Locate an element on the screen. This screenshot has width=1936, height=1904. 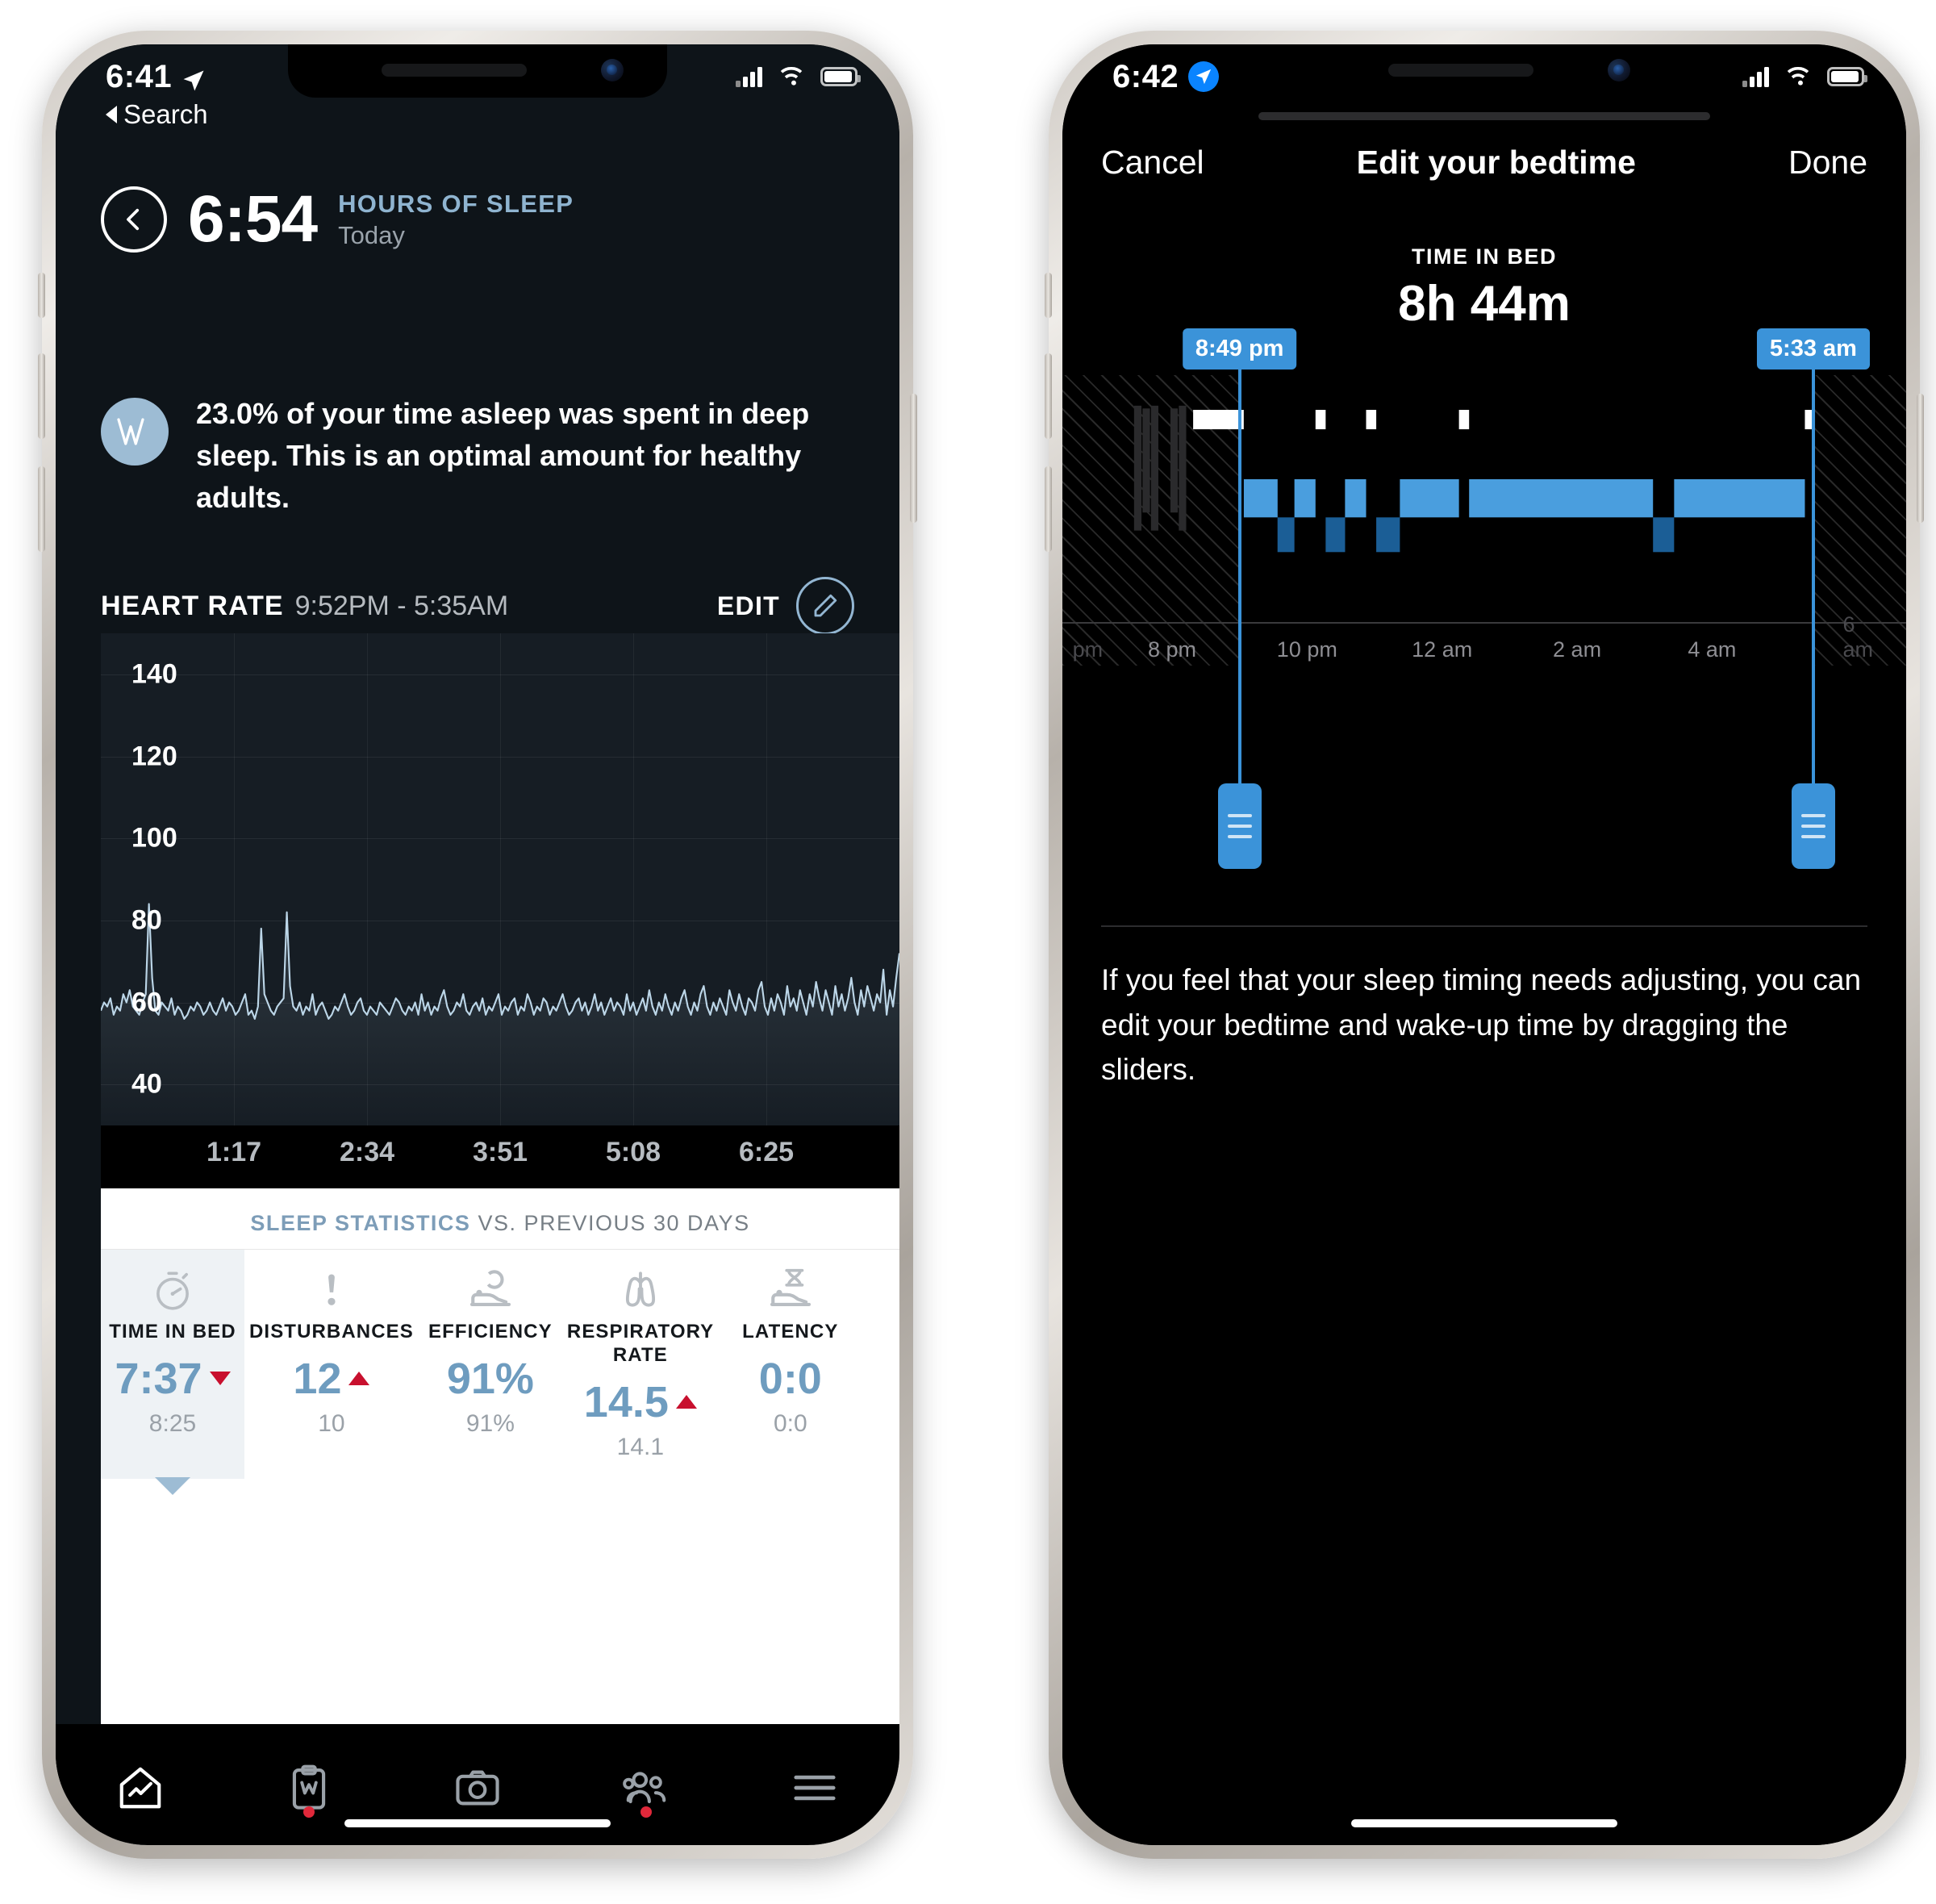
location-arrow-badge-icon is located at coordinates (1204, 76).